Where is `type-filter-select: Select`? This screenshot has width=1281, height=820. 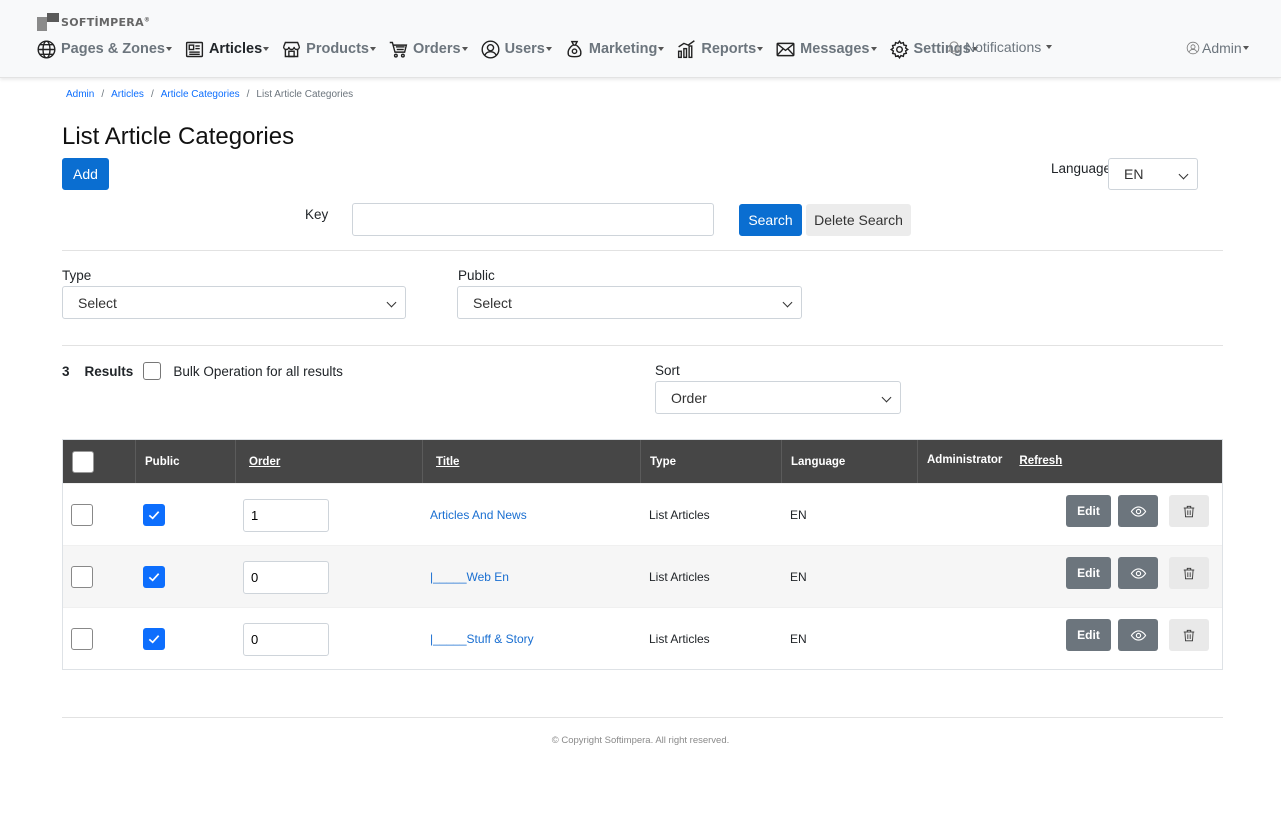
type-filter-select: Select is located at coordinates (234, 302).